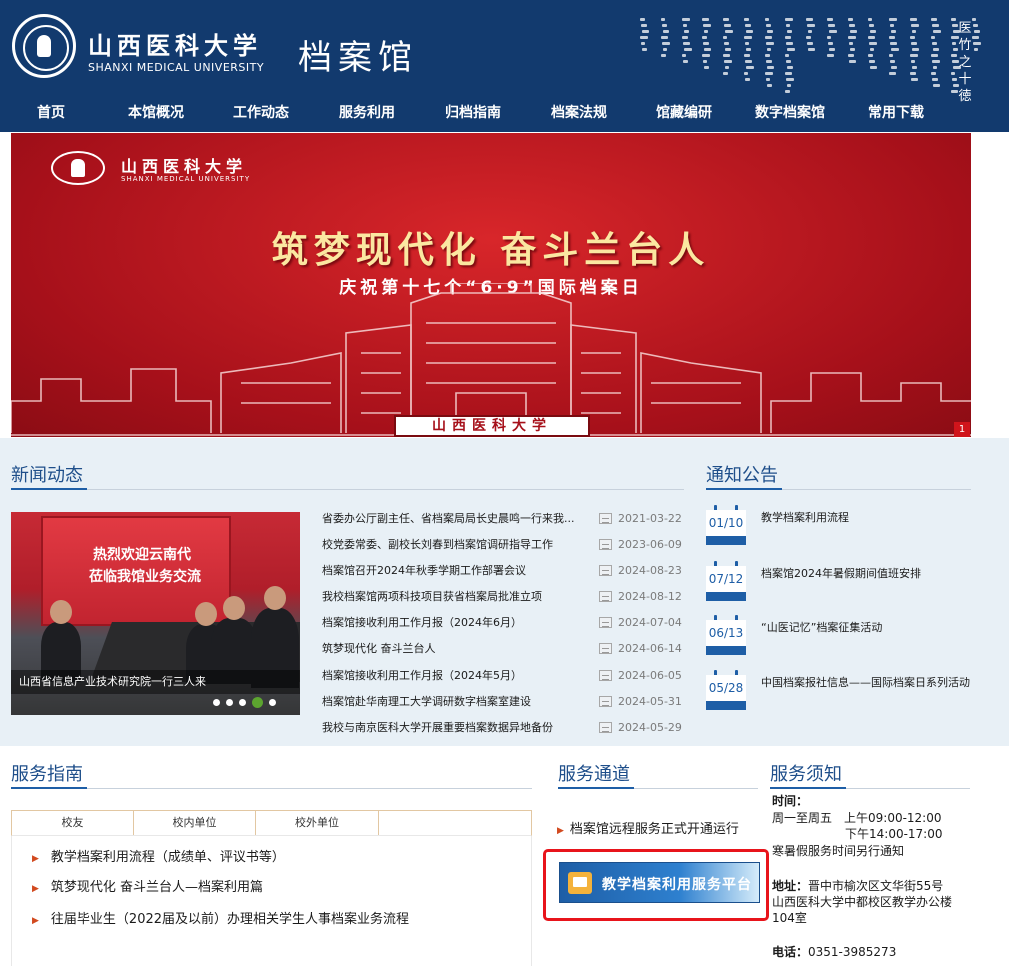  What do you see at coordinates (790, 886) in the screenshot?
I see `address-label: 地址：` at bounding box center [790, 886].